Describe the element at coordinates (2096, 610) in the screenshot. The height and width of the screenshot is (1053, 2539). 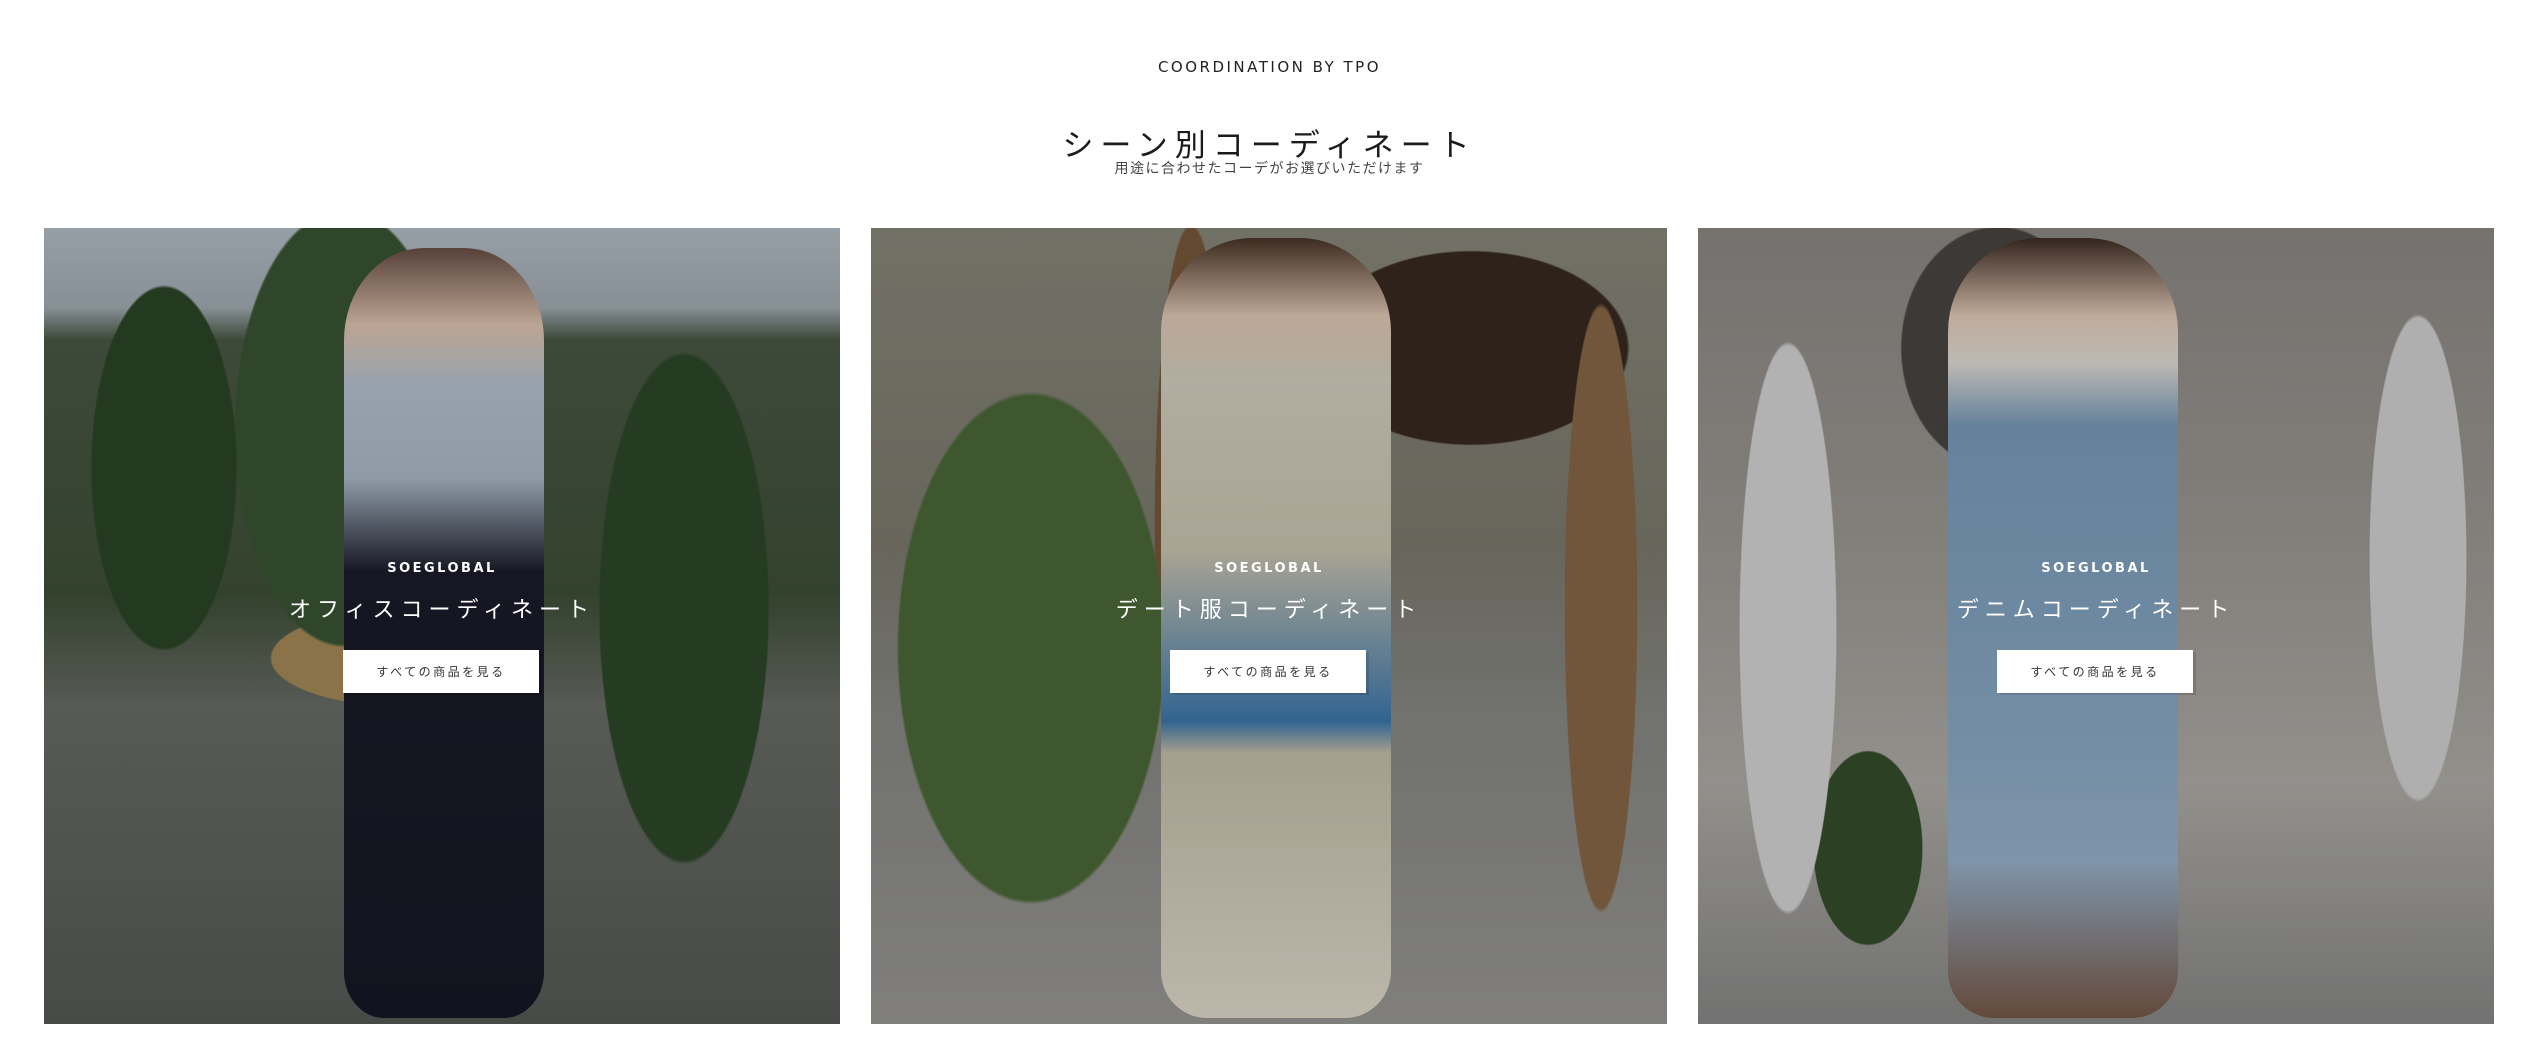
I see `card-title: デニムコーディネート` at that location.